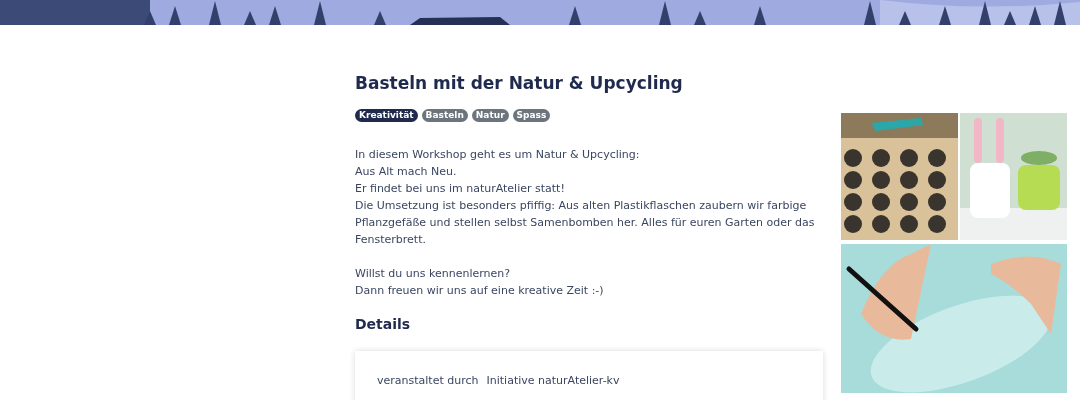 This screenshot has width=1080, height=400. I want to click on tag: Kreativität, so click(386, 116).